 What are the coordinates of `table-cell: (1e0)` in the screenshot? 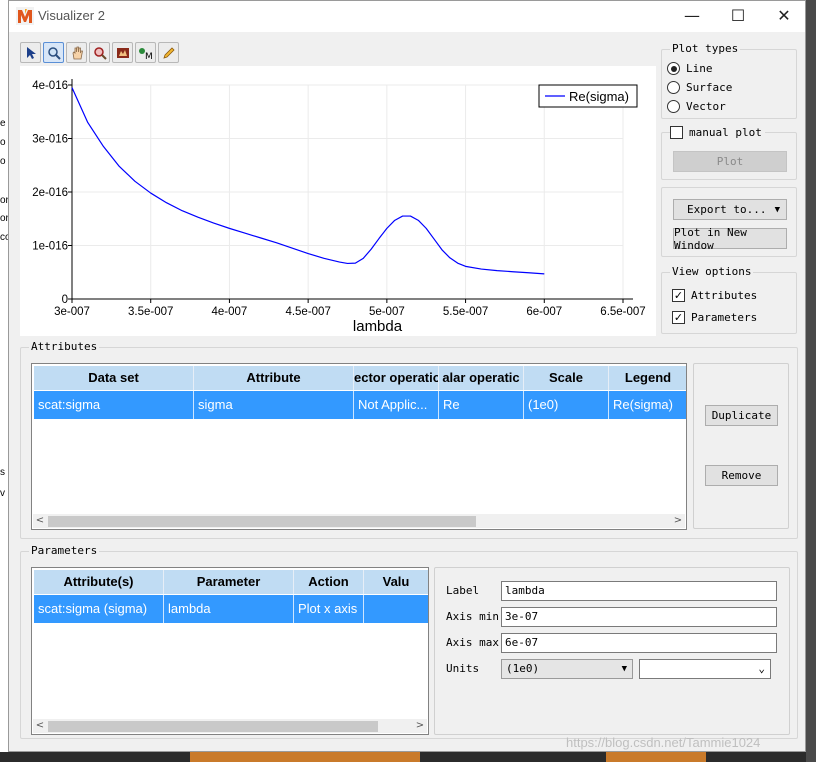 It's located at (566, 405).